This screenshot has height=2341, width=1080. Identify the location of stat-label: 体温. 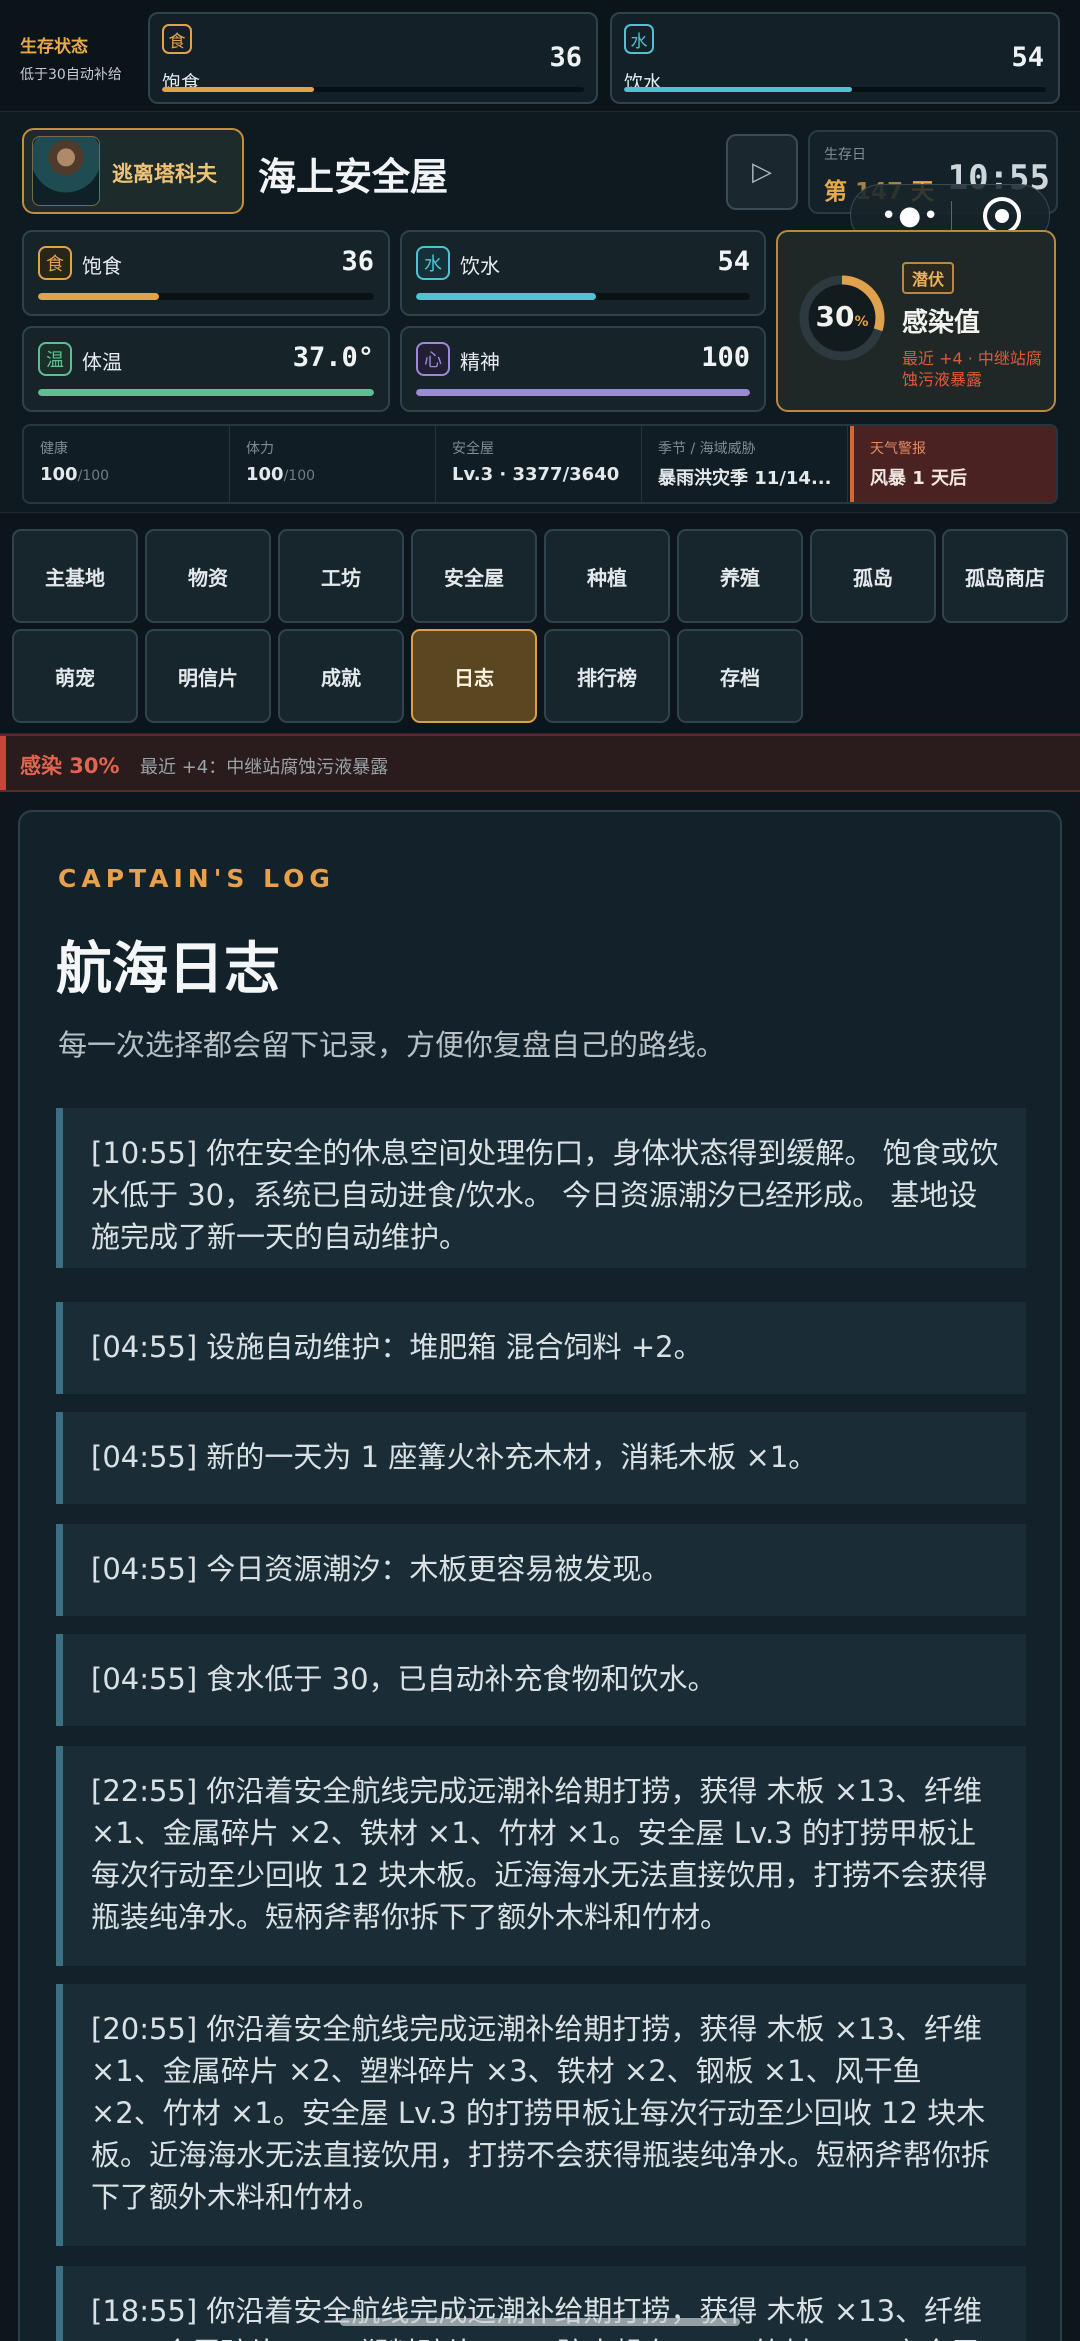
(102, 362).